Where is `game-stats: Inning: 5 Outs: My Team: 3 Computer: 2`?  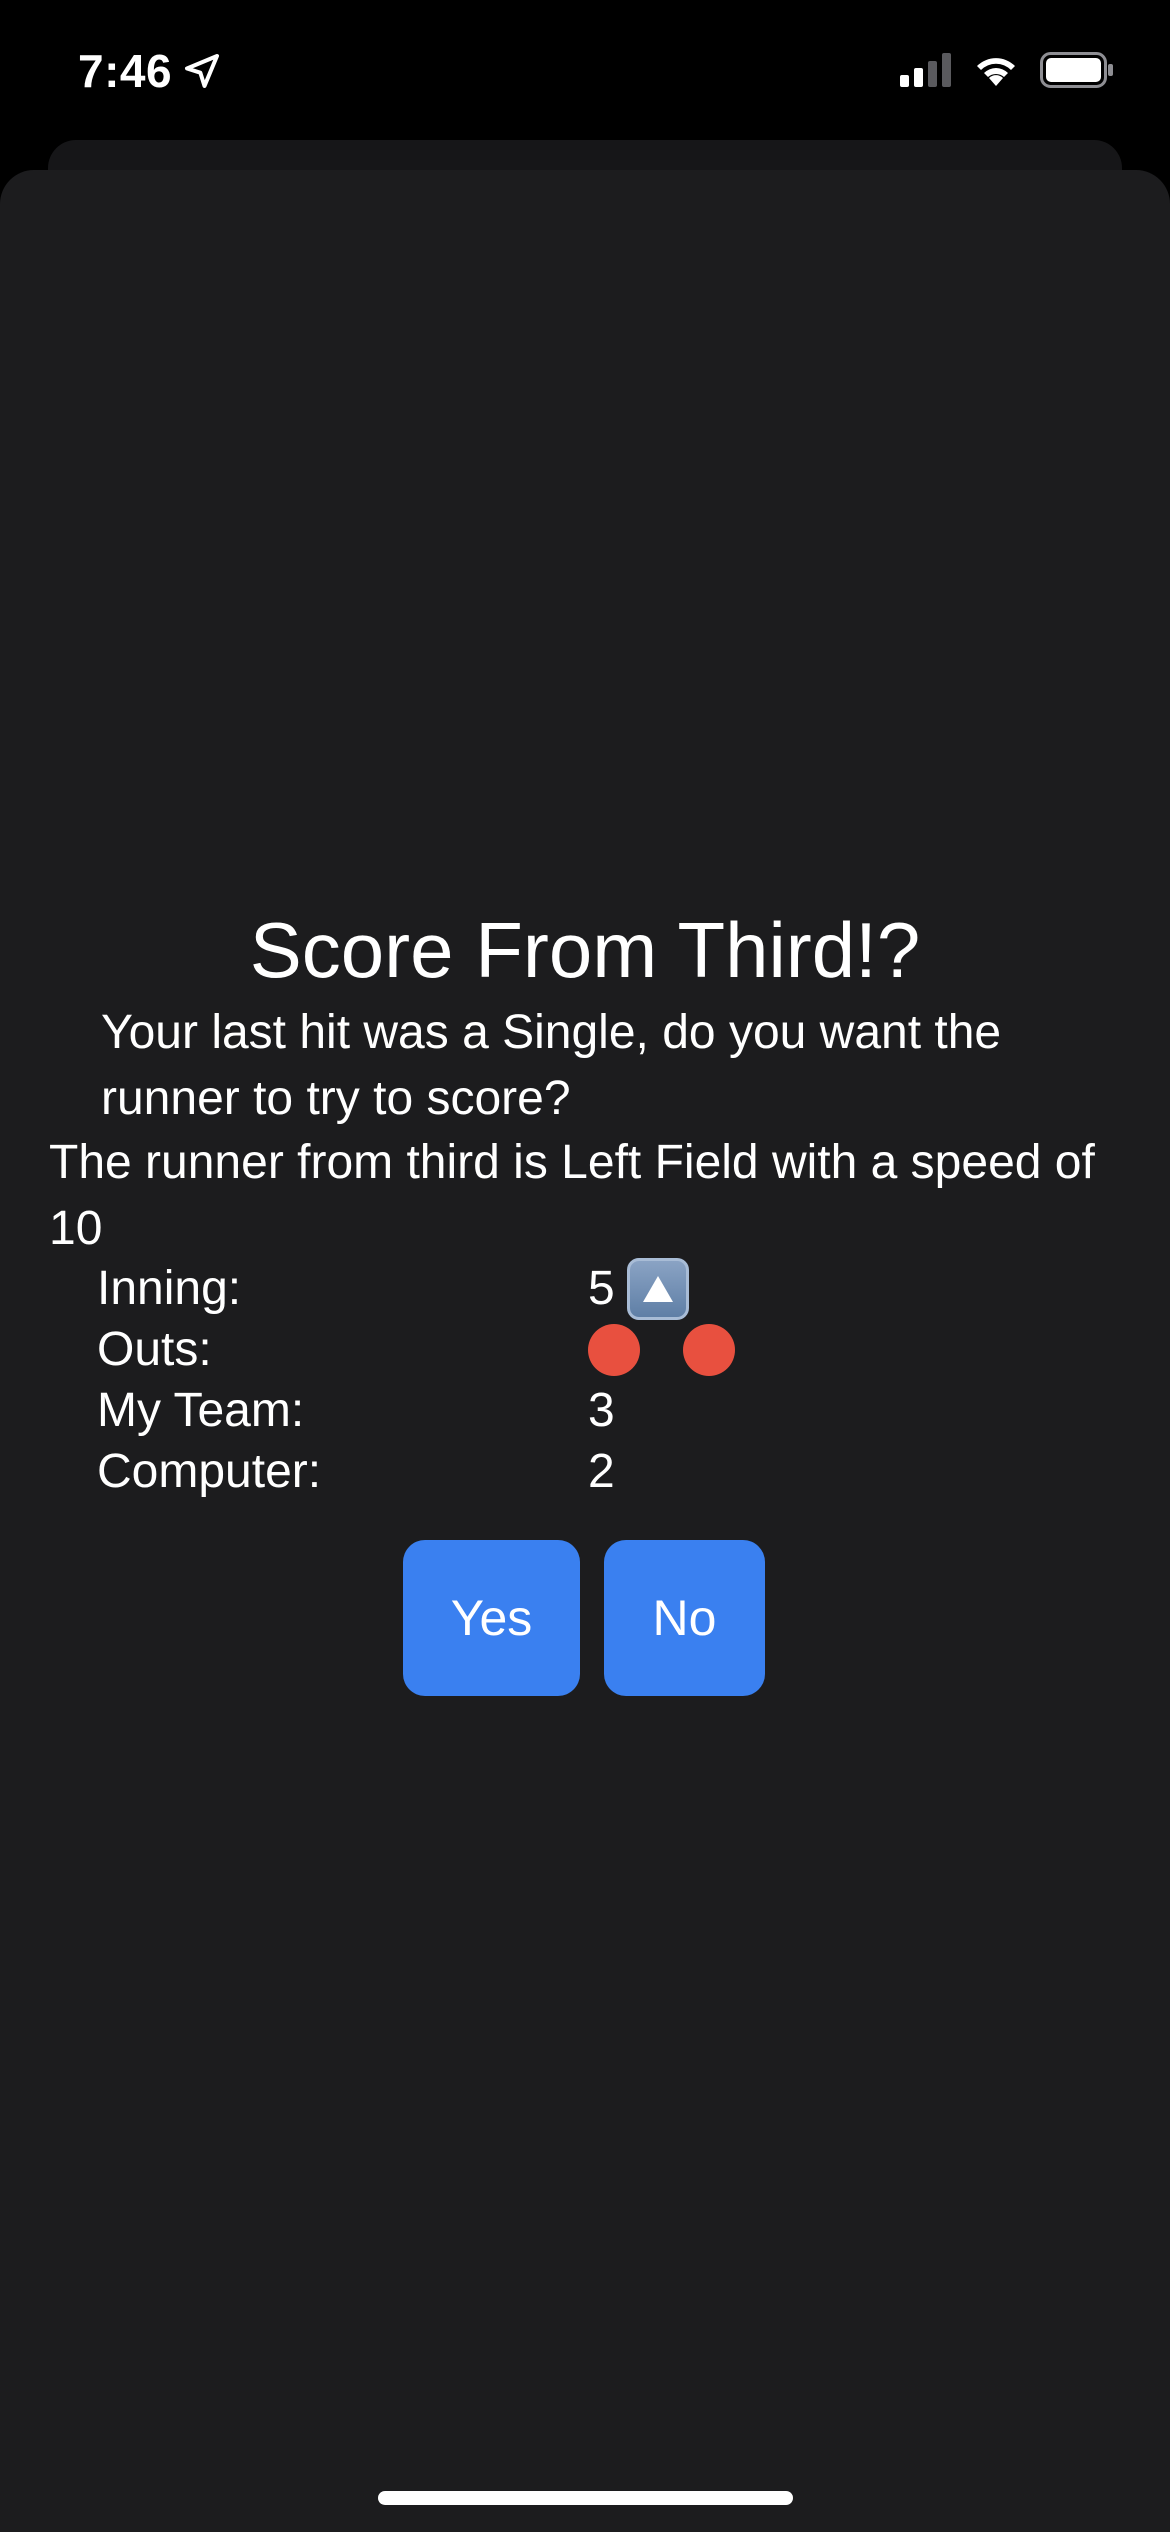
game-stats: Inning: 5 Outs: My Team: 3 Computer: 2 is located at coordinates (547, 1379).